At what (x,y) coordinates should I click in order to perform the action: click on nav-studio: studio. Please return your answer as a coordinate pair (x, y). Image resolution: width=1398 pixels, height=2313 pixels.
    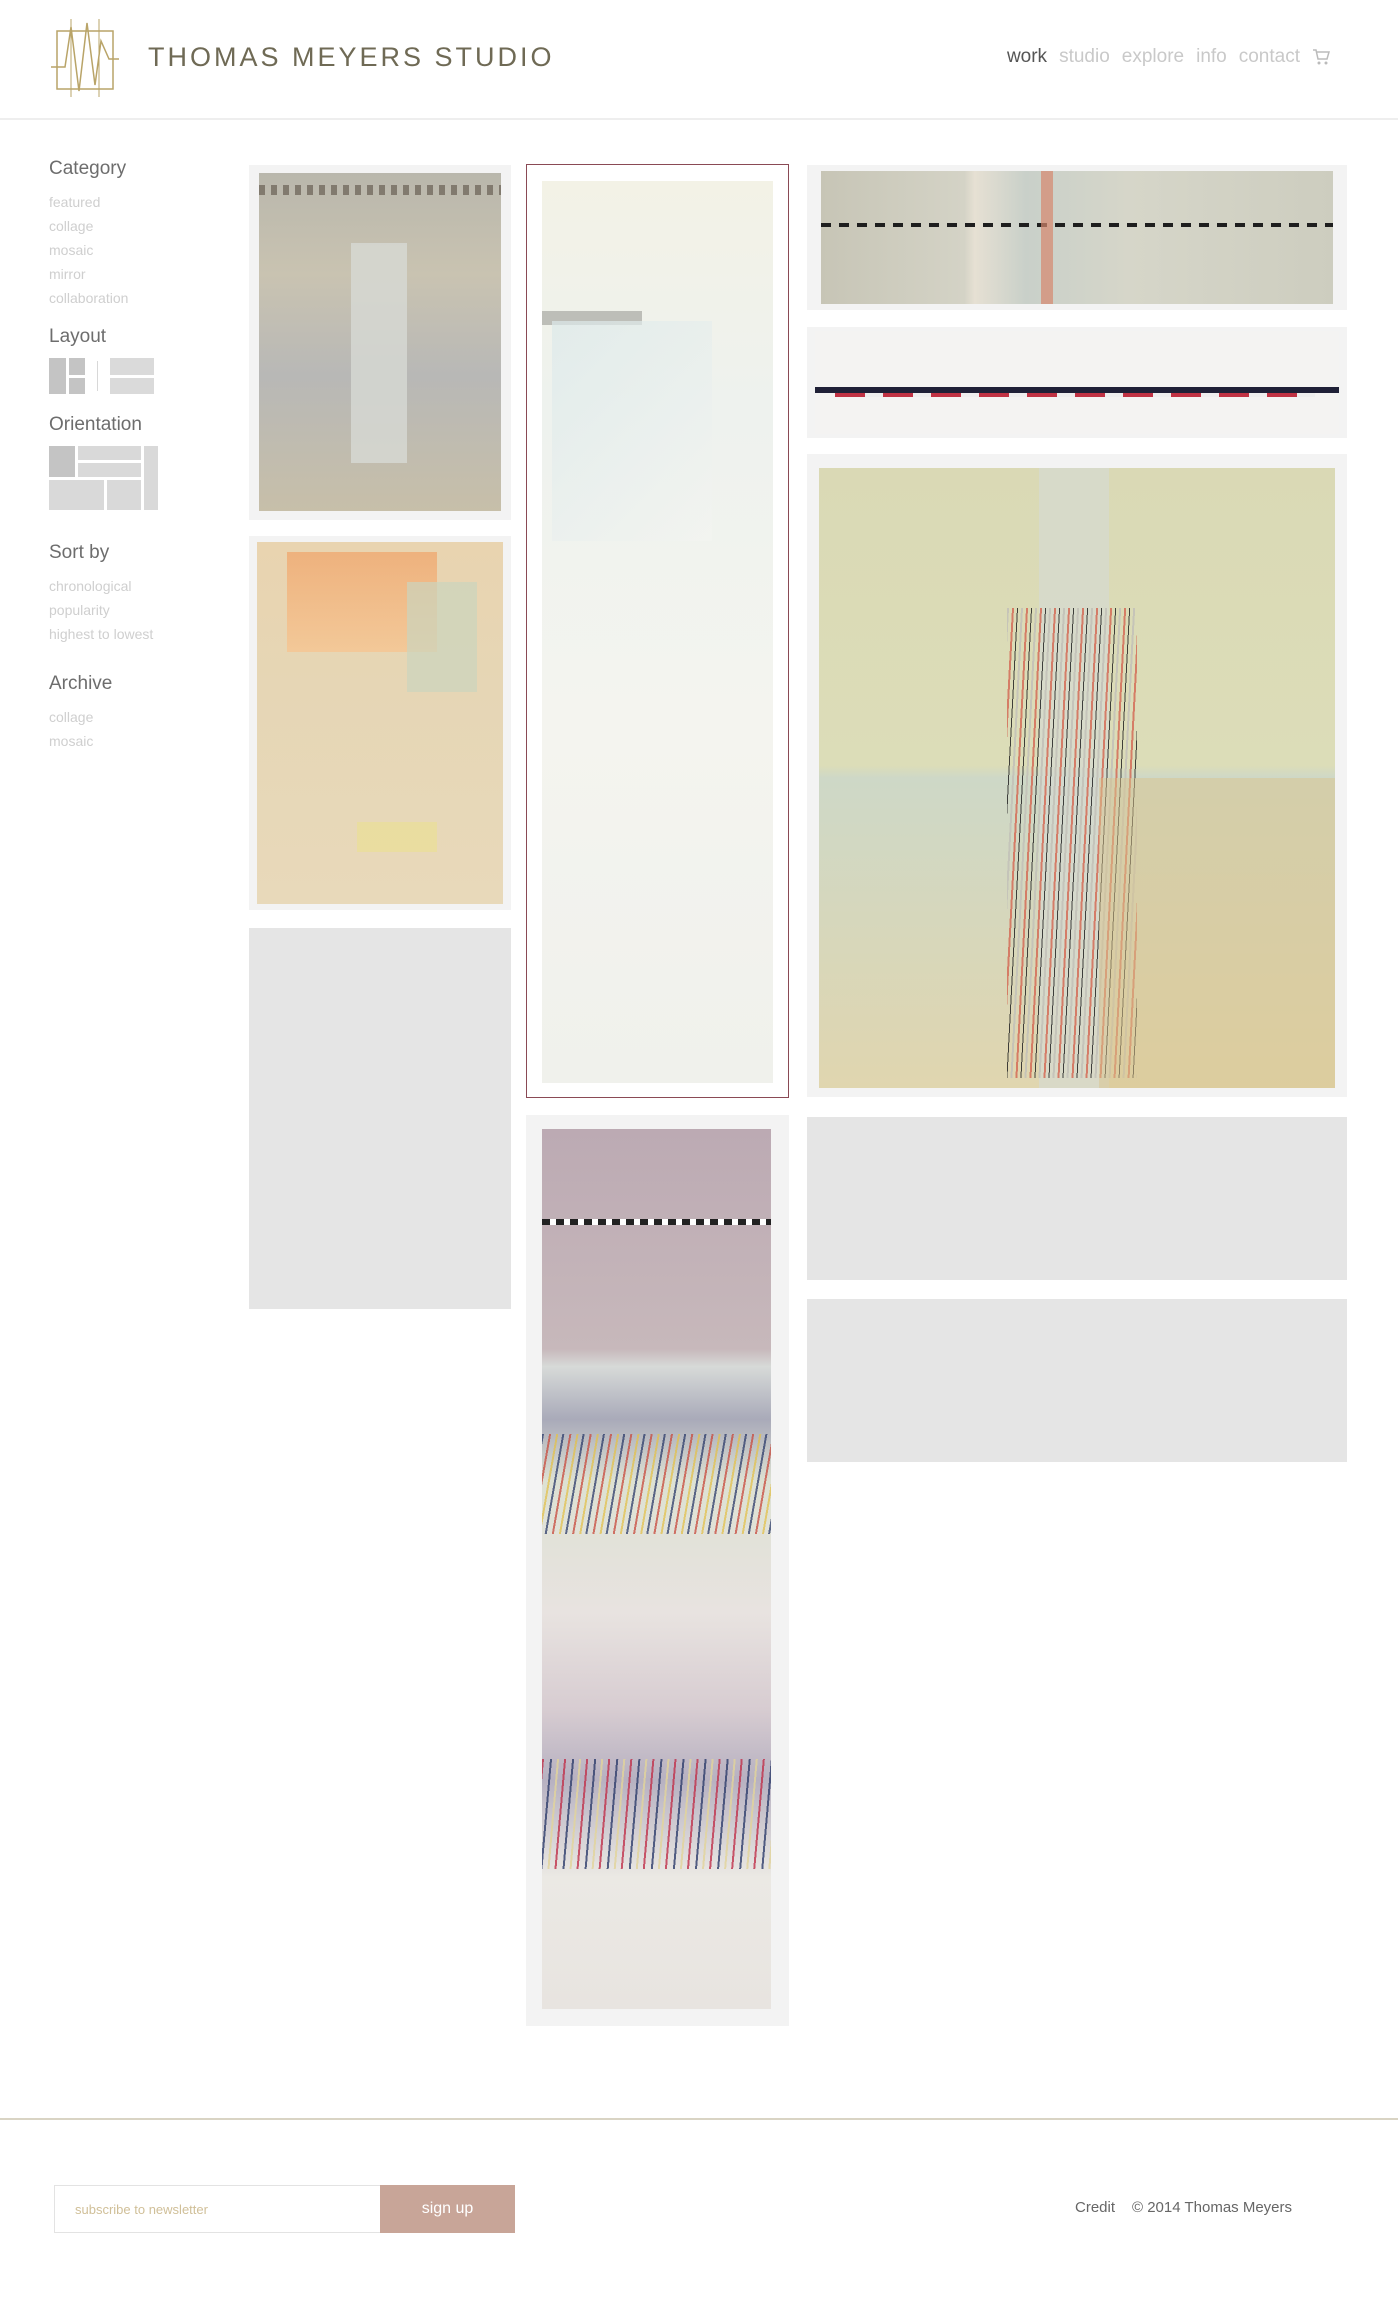
    Looking at the image, I should click on (1084, 57).